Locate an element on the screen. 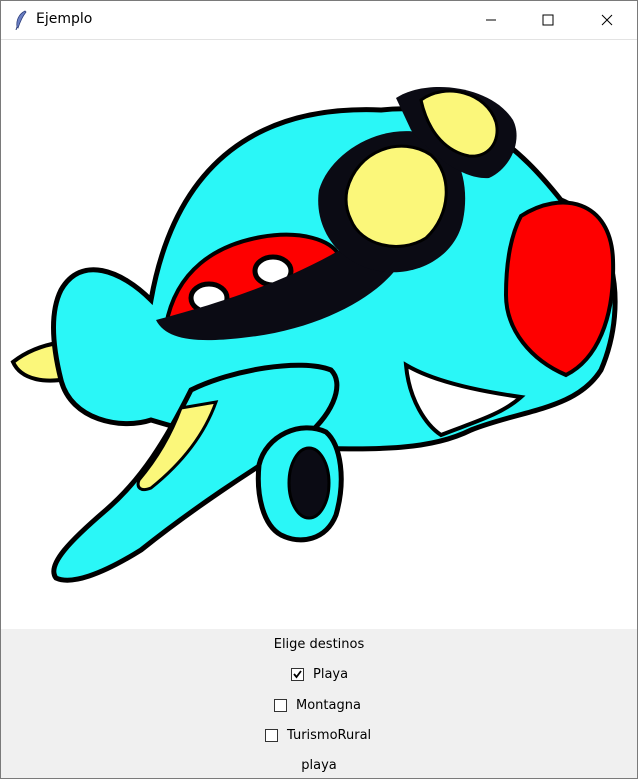 The image size is (638, 779). checkbox-turismorural: TurismoRural is located at coordinates (318, 735).